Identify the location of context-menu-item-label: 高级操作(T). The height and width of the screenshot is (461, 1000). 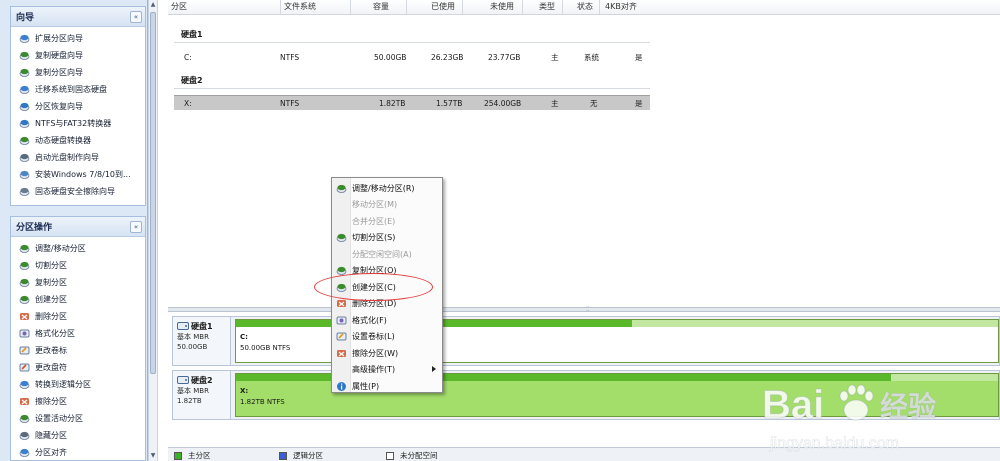
(374, 369).